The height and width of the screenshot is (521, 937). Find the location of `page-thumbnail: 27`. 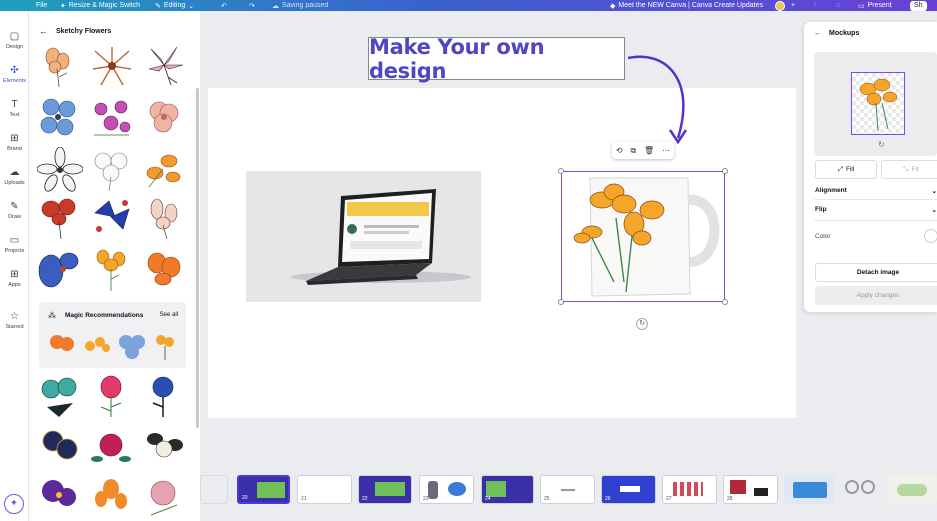

page-thumbnail: 27 is located at coordinates (689, 489).